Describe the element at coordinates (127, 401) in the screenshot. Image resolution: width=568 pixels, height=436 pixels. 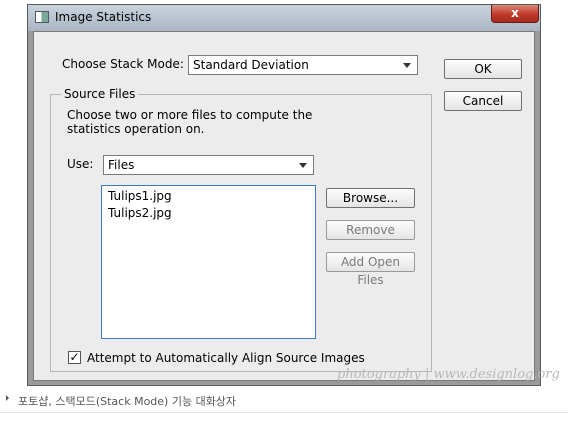
I see `caption-text: 포토샵, 스택모드(Stack Mode) 기능 대화상자` at that location.